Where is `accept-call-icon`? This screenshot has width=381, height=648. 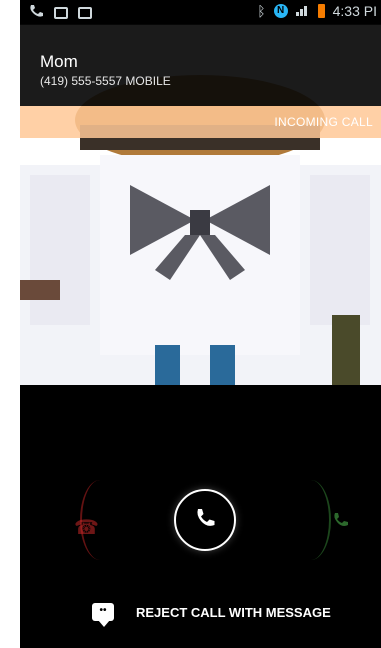 accept-call-icon is located at coordinates (340, 522).